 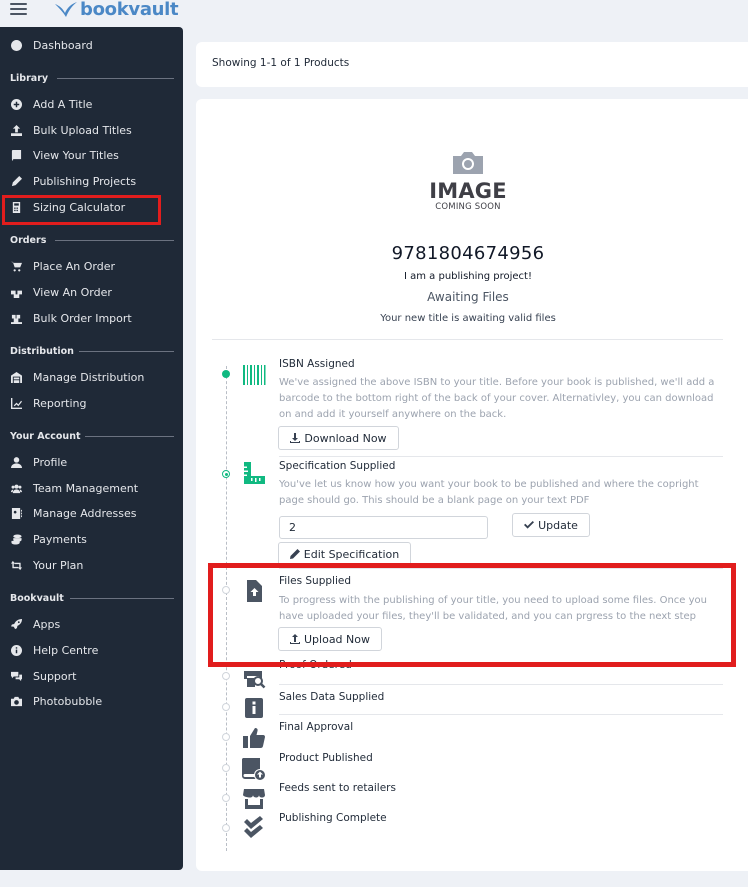 I want to click on book-upload-icon, so click(x=254, y=769).